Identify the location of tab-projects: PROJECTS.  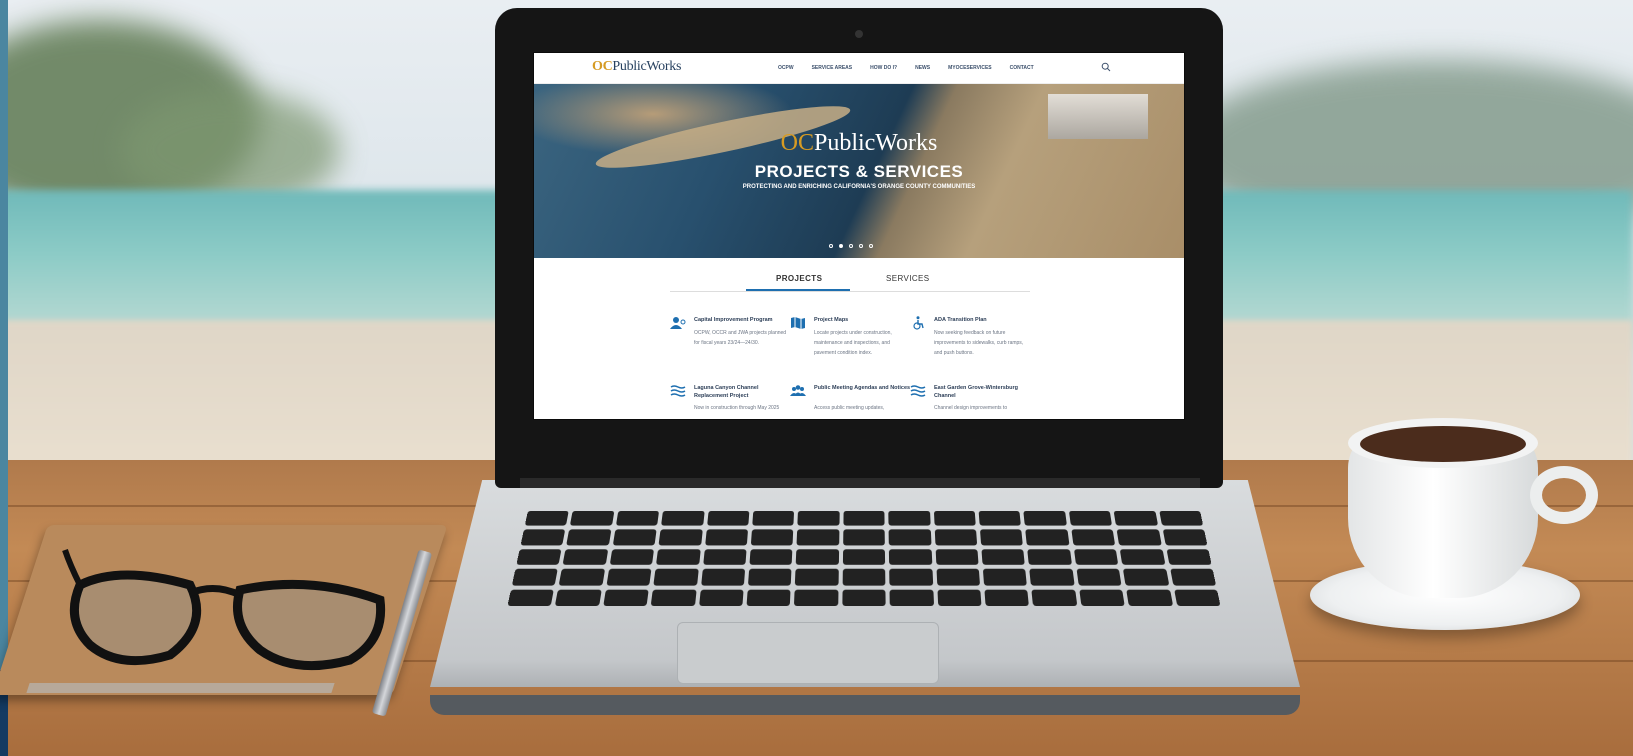
(799, 278).